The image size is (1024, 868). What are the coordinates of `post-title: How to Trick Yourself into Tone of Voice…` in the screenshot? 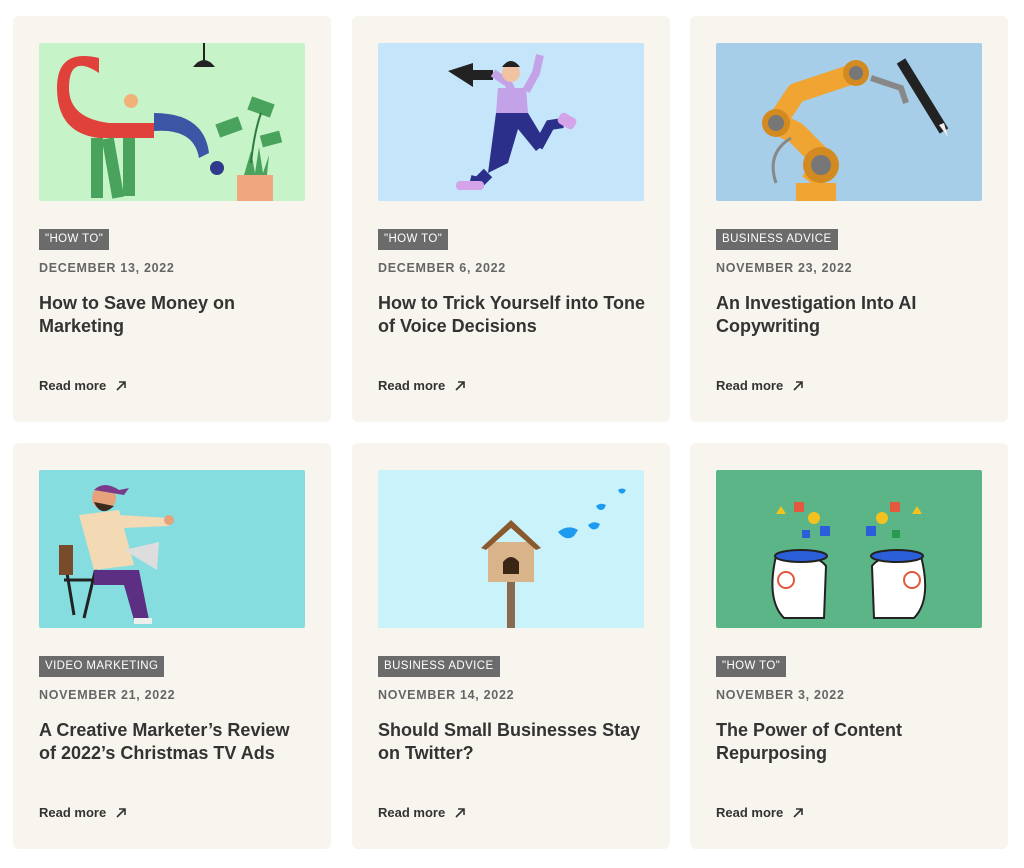 It's located at (513, 315).